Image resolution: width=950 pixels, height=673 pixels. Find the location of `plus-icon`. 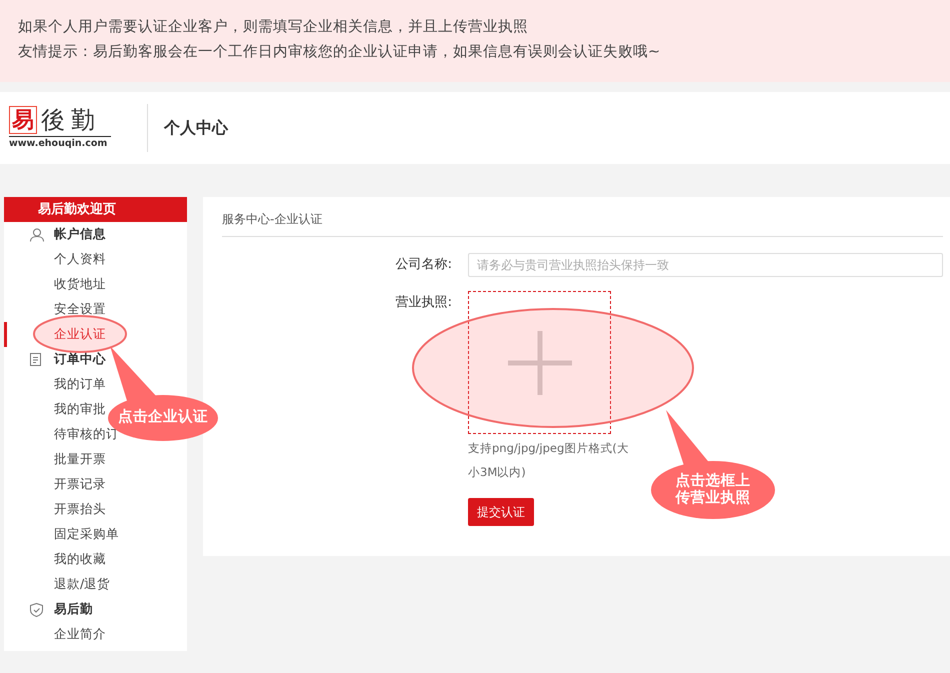

plus-icon is located at coordinates (540, 362).